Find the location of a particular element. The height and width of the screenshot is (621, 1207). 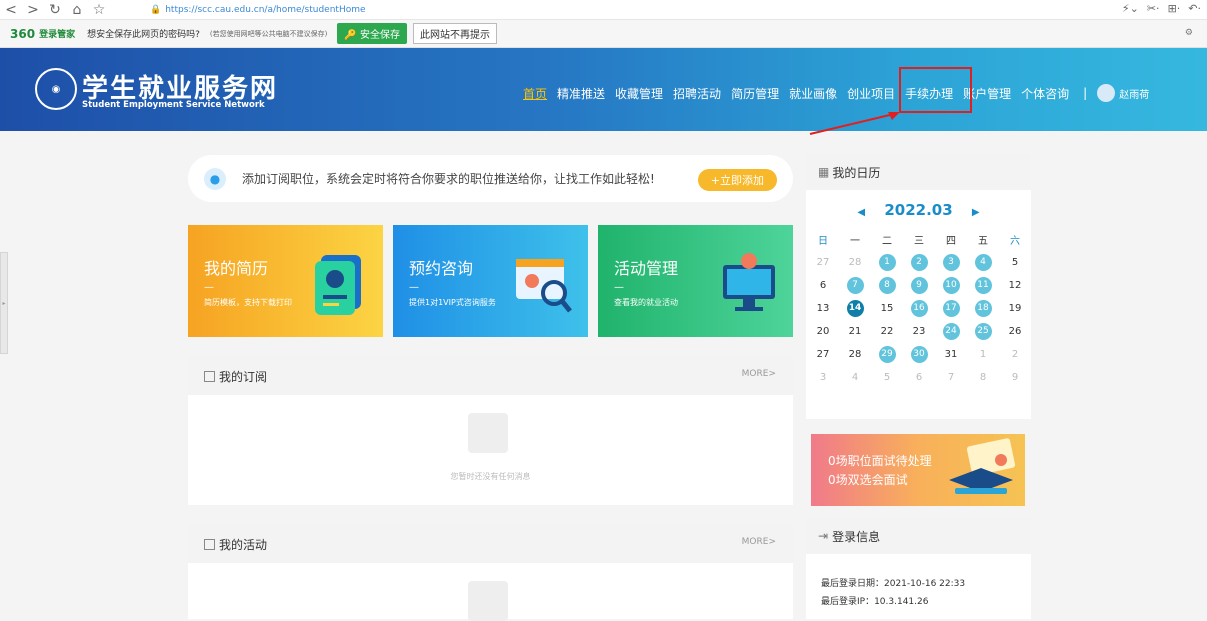

day-number: 2 is located at coordinates (919, 262).